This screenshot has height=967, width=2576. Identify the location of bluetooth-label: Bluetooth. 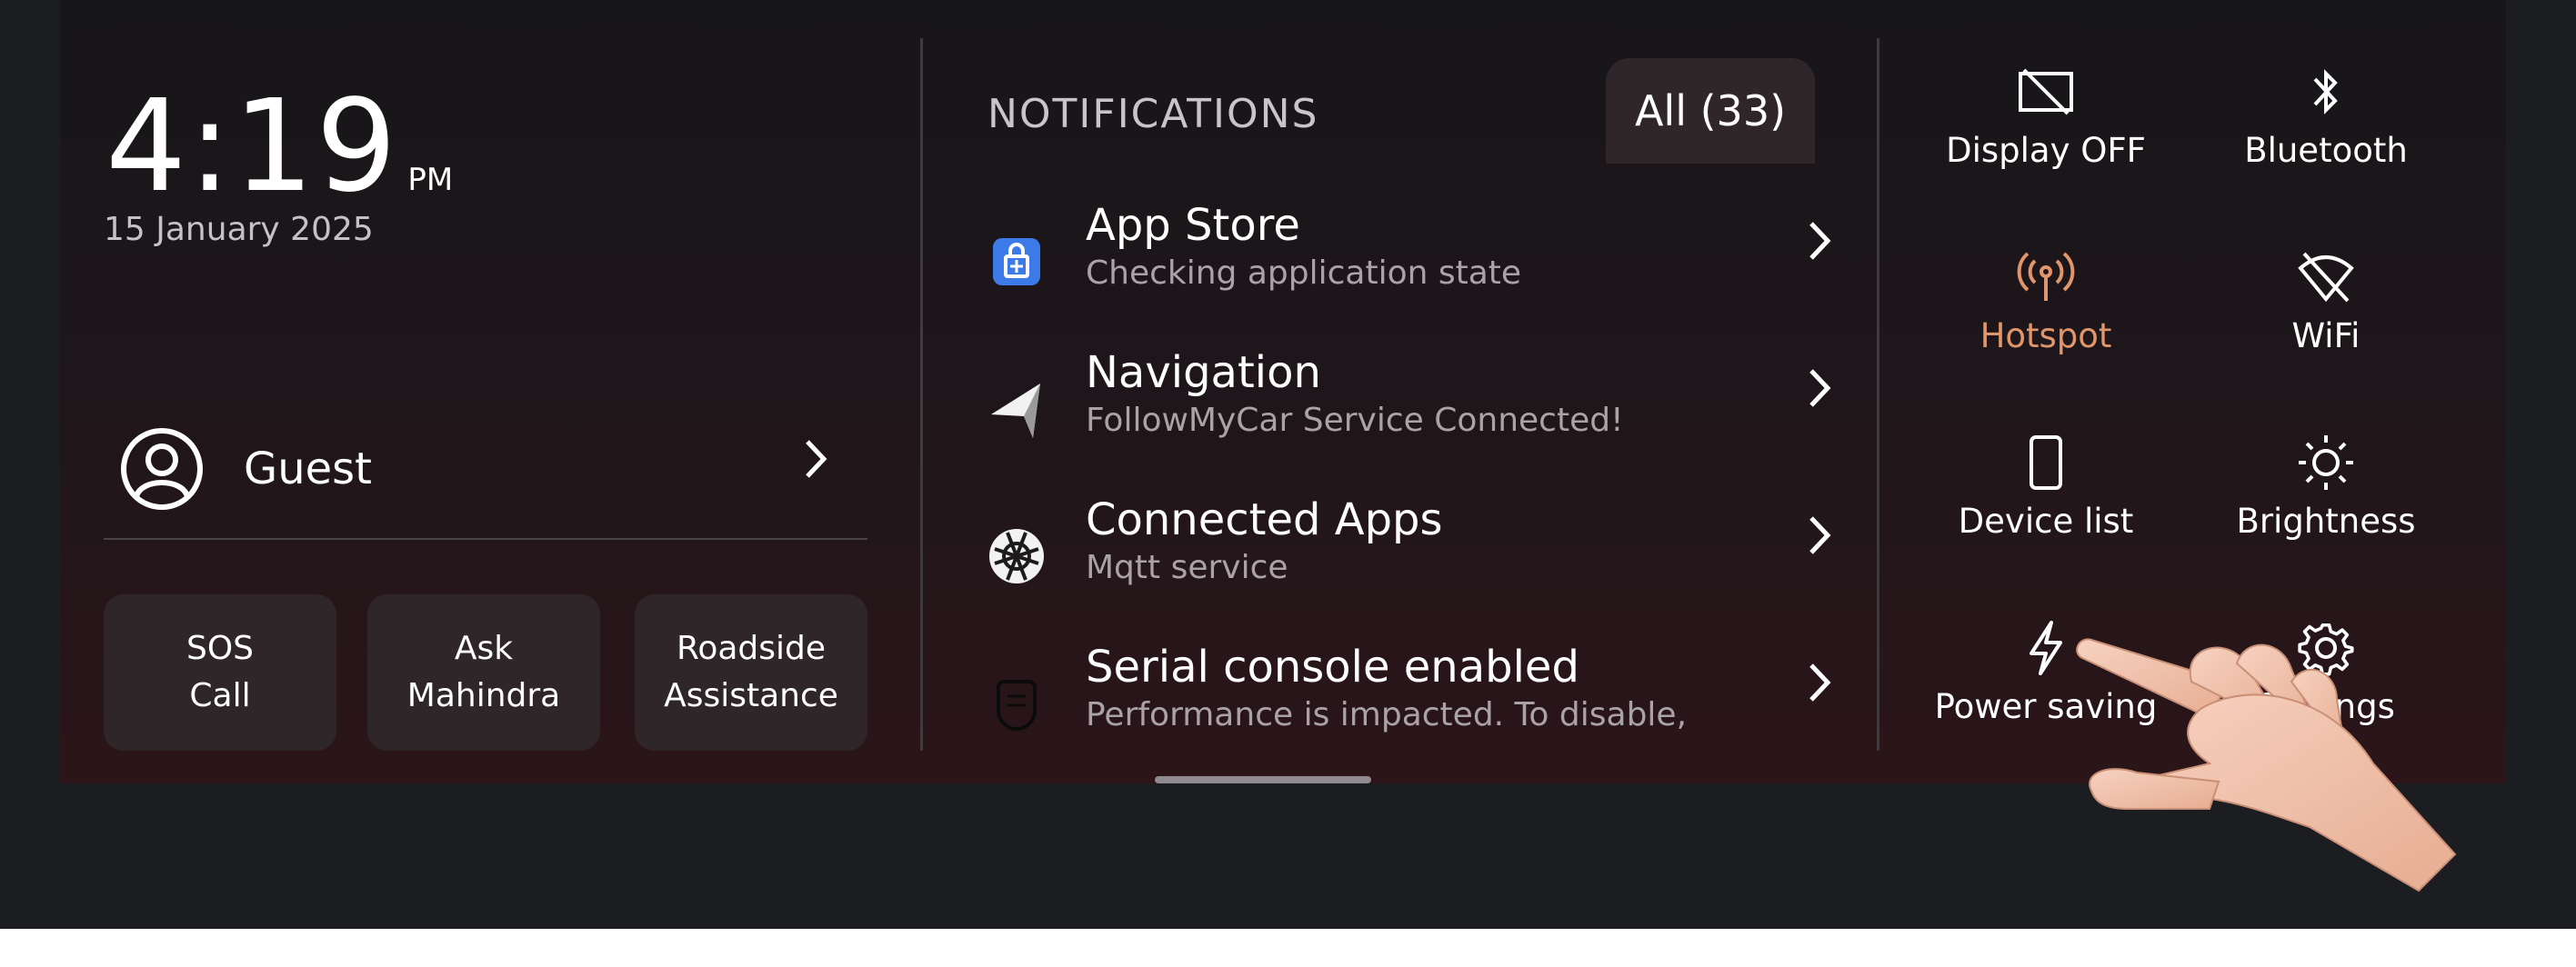
(2326, 150).